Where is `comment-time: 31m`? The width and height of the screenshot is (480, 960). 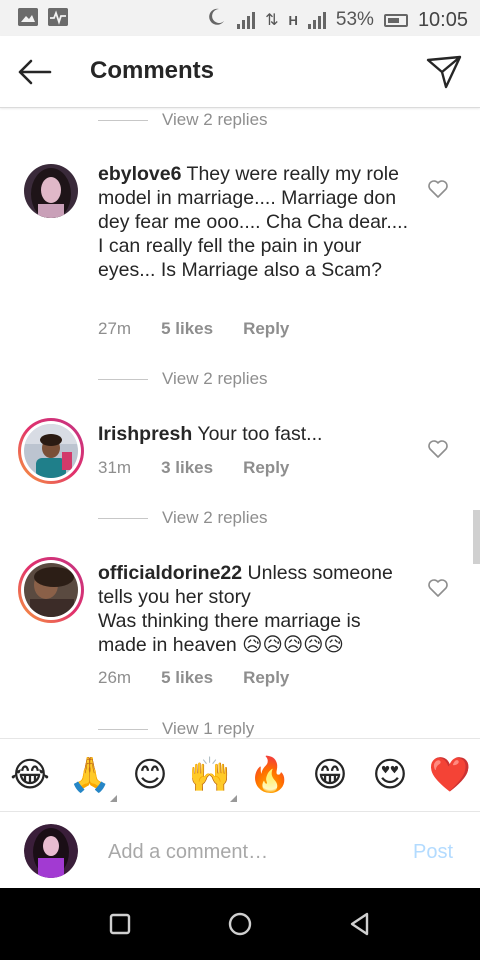 comment-time: 31m is located at coordinates (115, 467).